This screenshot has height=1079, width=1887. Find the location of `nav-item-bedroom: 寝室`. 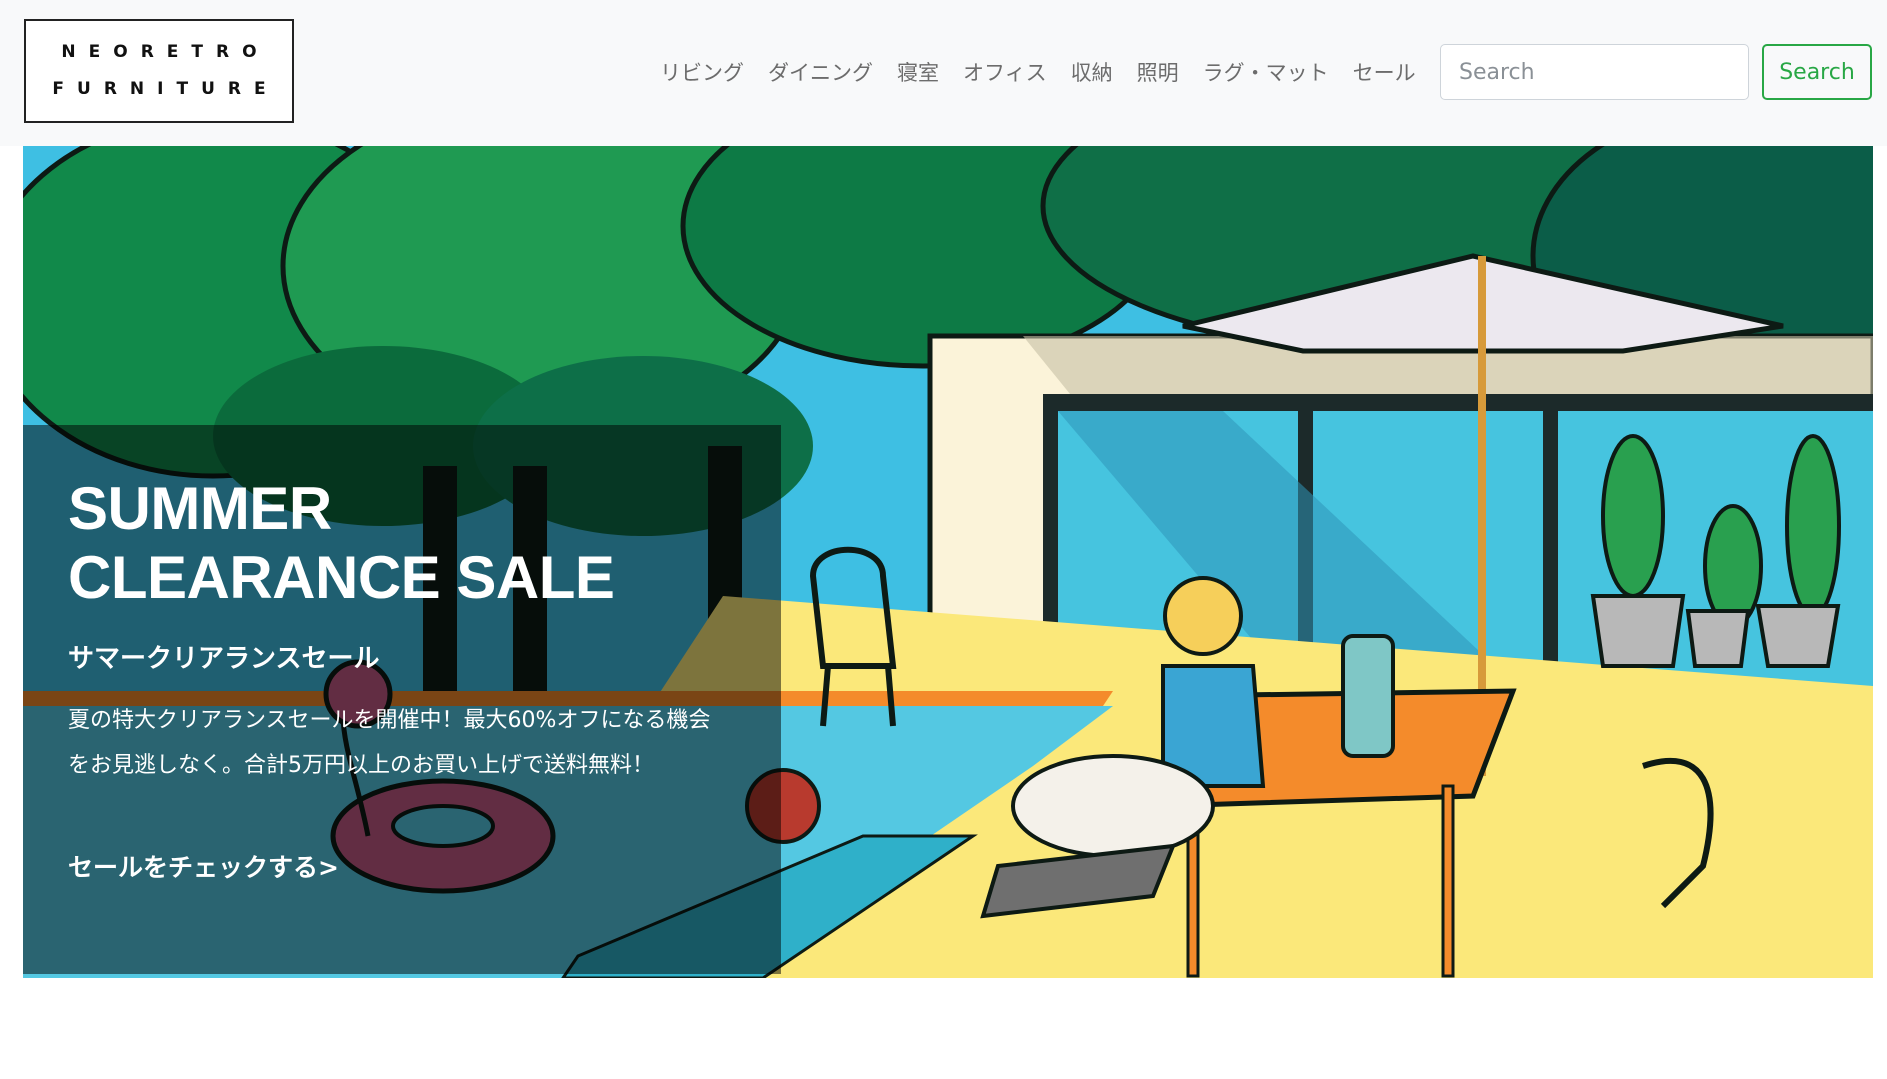

nav-item-bedroom: 寝室 is located at coordinates (918, 72).